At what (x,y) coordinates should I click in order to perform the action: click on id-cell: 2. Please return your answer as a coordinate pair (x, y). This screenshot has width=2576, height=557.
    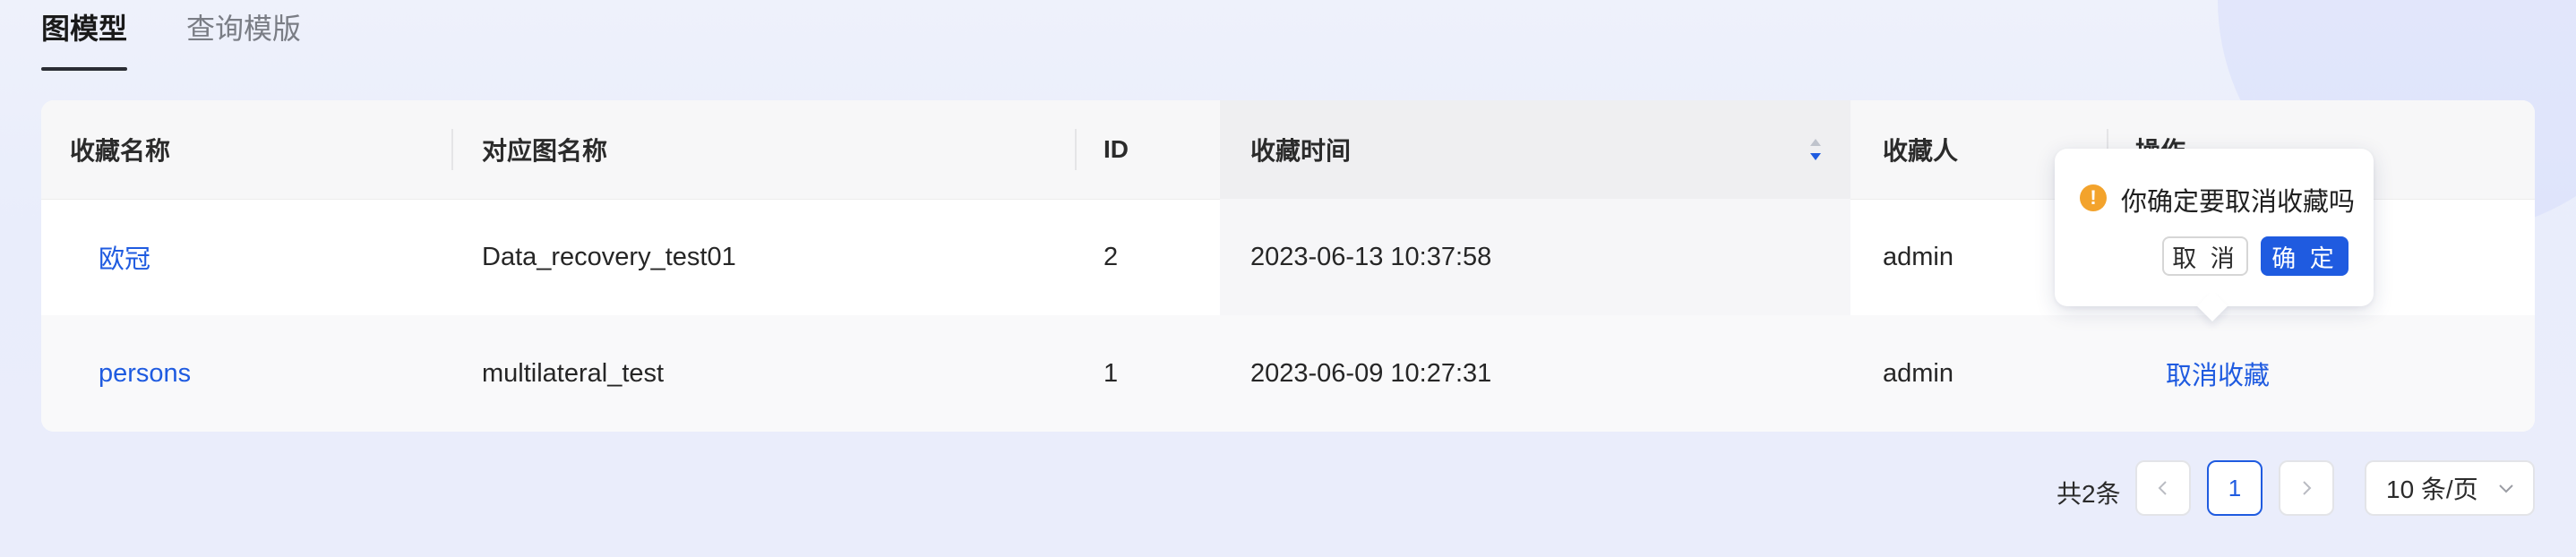
    Looking at the image, I should click on (1111, 257).